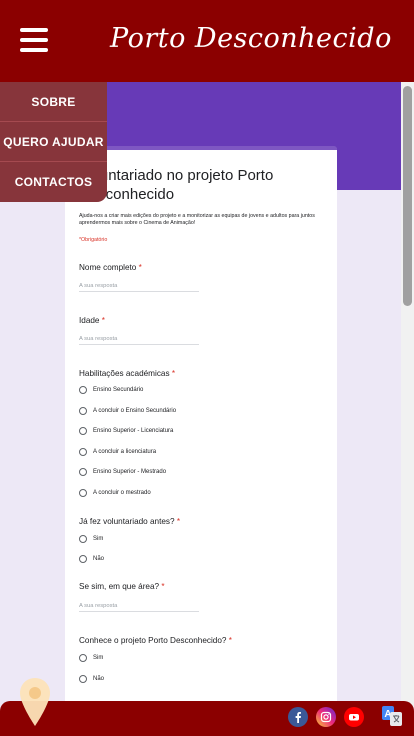 This screenshot has width=414, height=736. I want to click on question-label-area: Se sim, em que área? *, so click(122, 586).